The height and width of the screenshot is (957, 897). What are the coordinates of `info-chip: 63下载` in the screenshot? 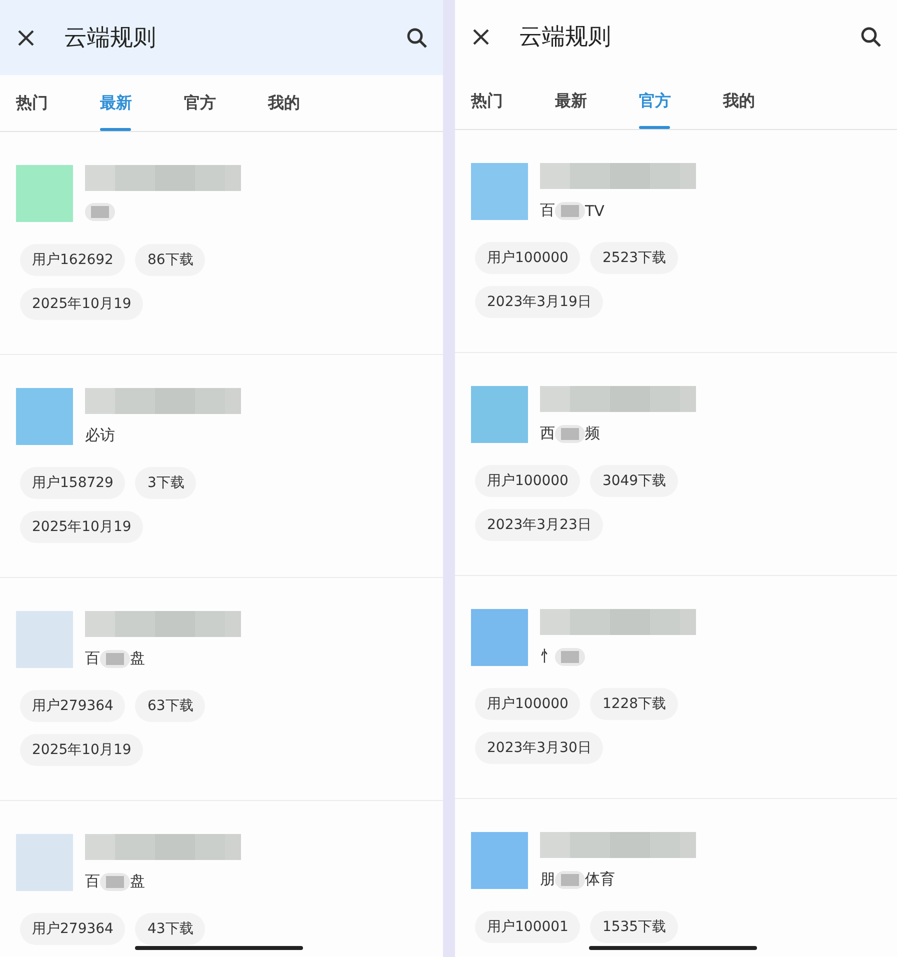 It's located at (170, 706).